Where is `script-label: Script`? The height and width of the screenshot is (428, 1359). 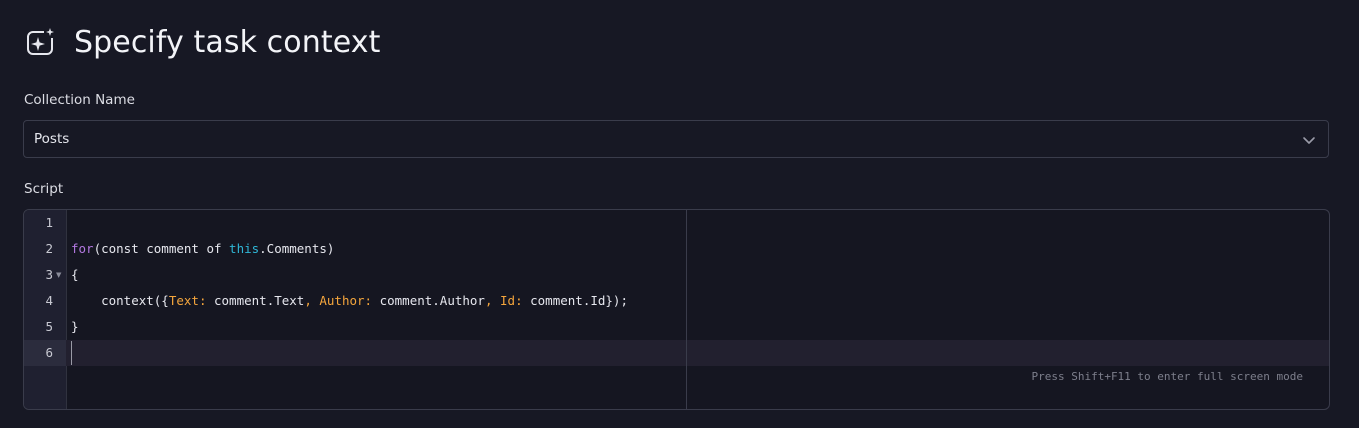 script-label: Script is located at coordinates (44, 189).